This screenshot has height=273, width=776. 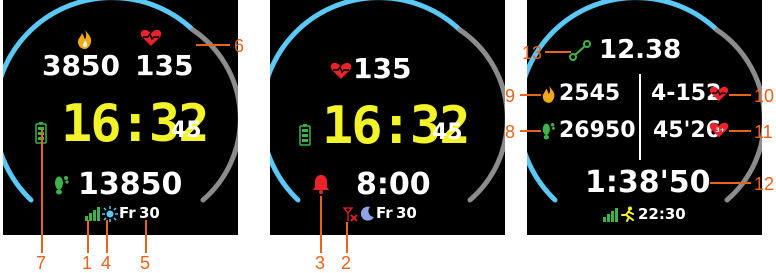 I want to click on callout-3: 3, so click(x=320, y=263).